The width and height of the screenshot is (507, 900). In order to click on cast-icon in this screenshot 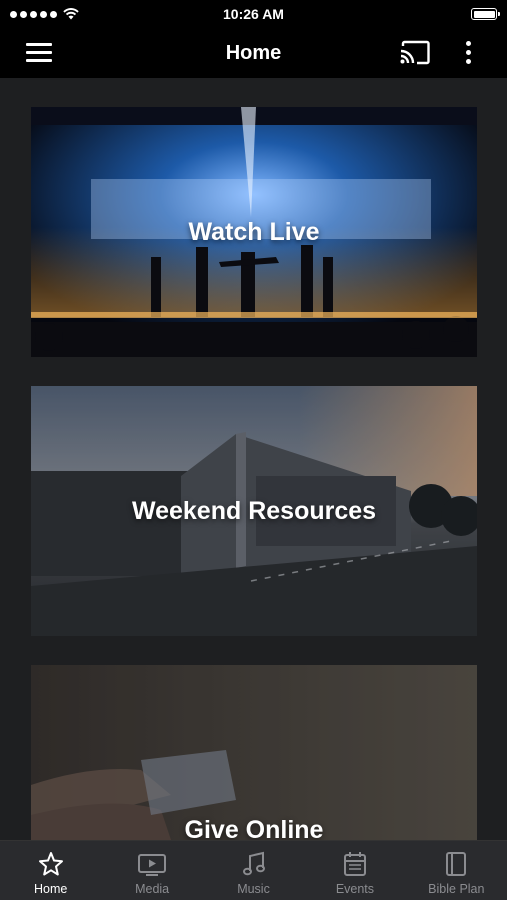, I will do `click(415, 53)`.